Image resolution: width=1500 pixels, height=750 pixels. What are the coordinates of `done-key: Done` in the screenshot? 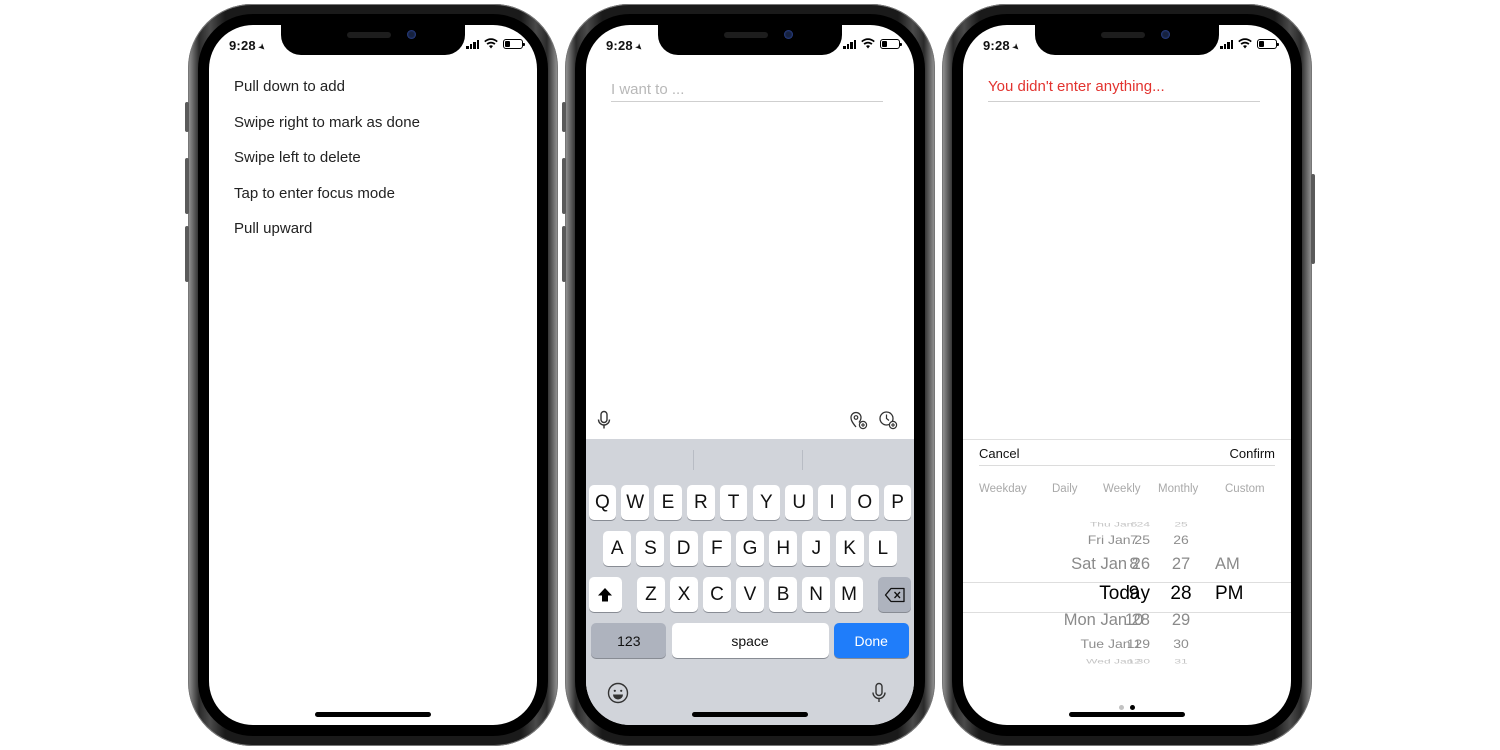 It's located at (871, 640).